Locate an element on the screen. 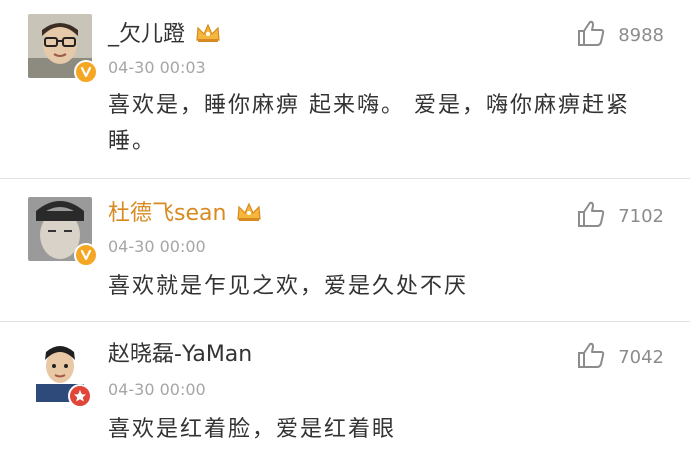  like-button: 8988 is located at coordinates (620, 35).